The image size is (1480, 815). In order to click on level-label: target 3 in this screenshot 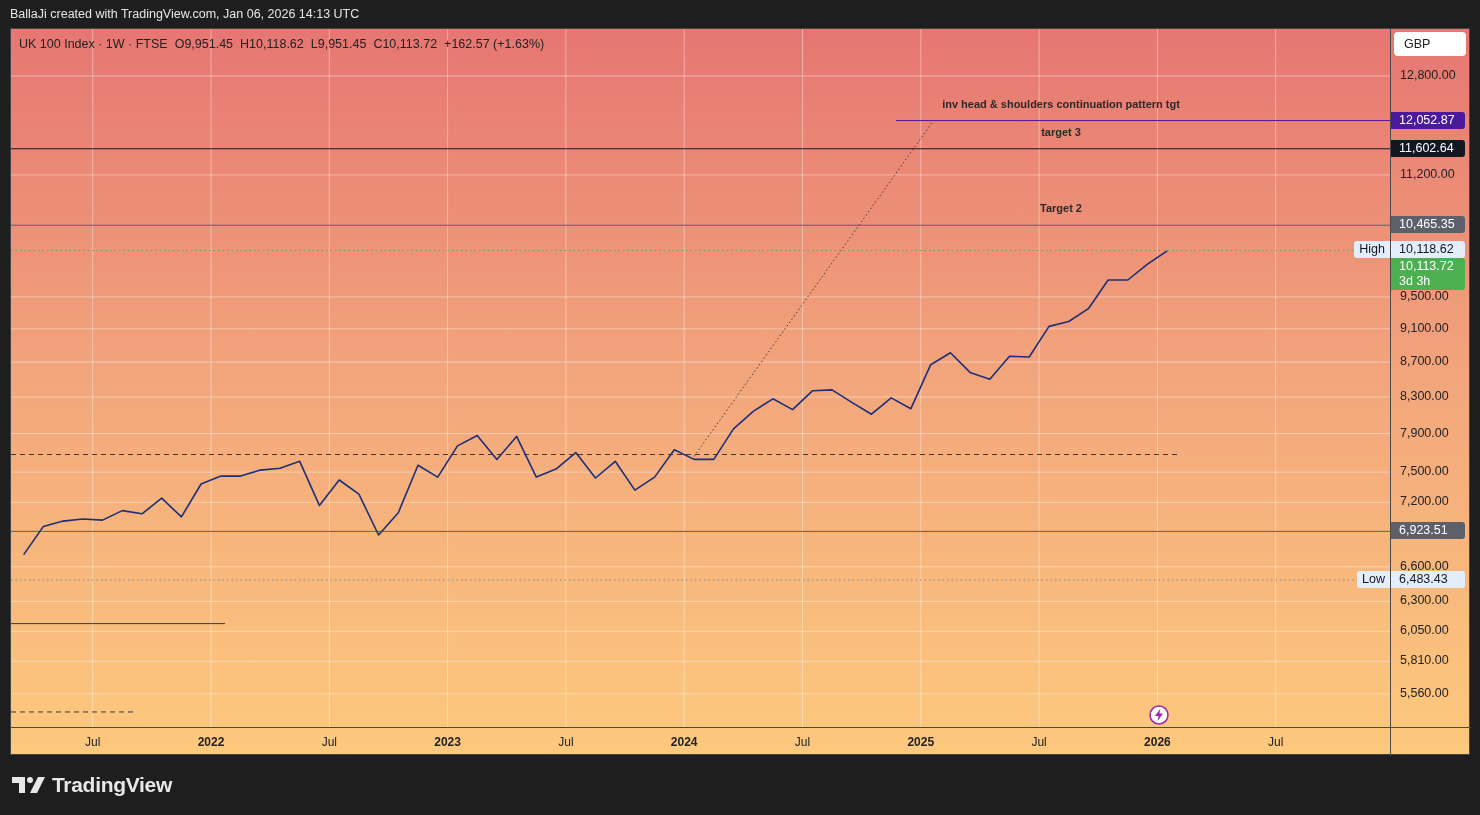, I will do `click(1061, 131)`.